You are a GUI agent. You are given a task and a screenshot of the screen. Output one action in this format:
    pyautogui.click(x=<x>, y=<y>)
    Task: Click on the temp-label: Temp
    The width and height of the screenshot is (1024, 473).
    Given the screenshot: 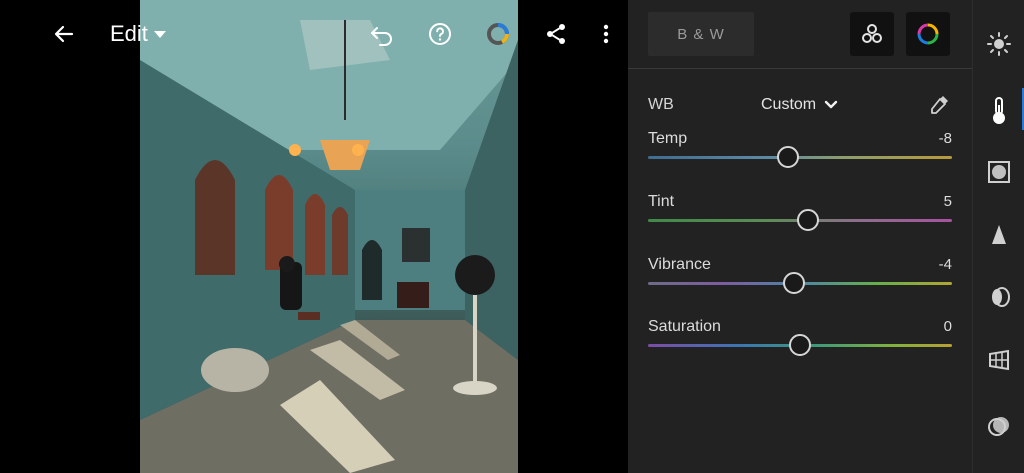 What is the action you would take?
    pyautogui.click(x=668, y=138)
    